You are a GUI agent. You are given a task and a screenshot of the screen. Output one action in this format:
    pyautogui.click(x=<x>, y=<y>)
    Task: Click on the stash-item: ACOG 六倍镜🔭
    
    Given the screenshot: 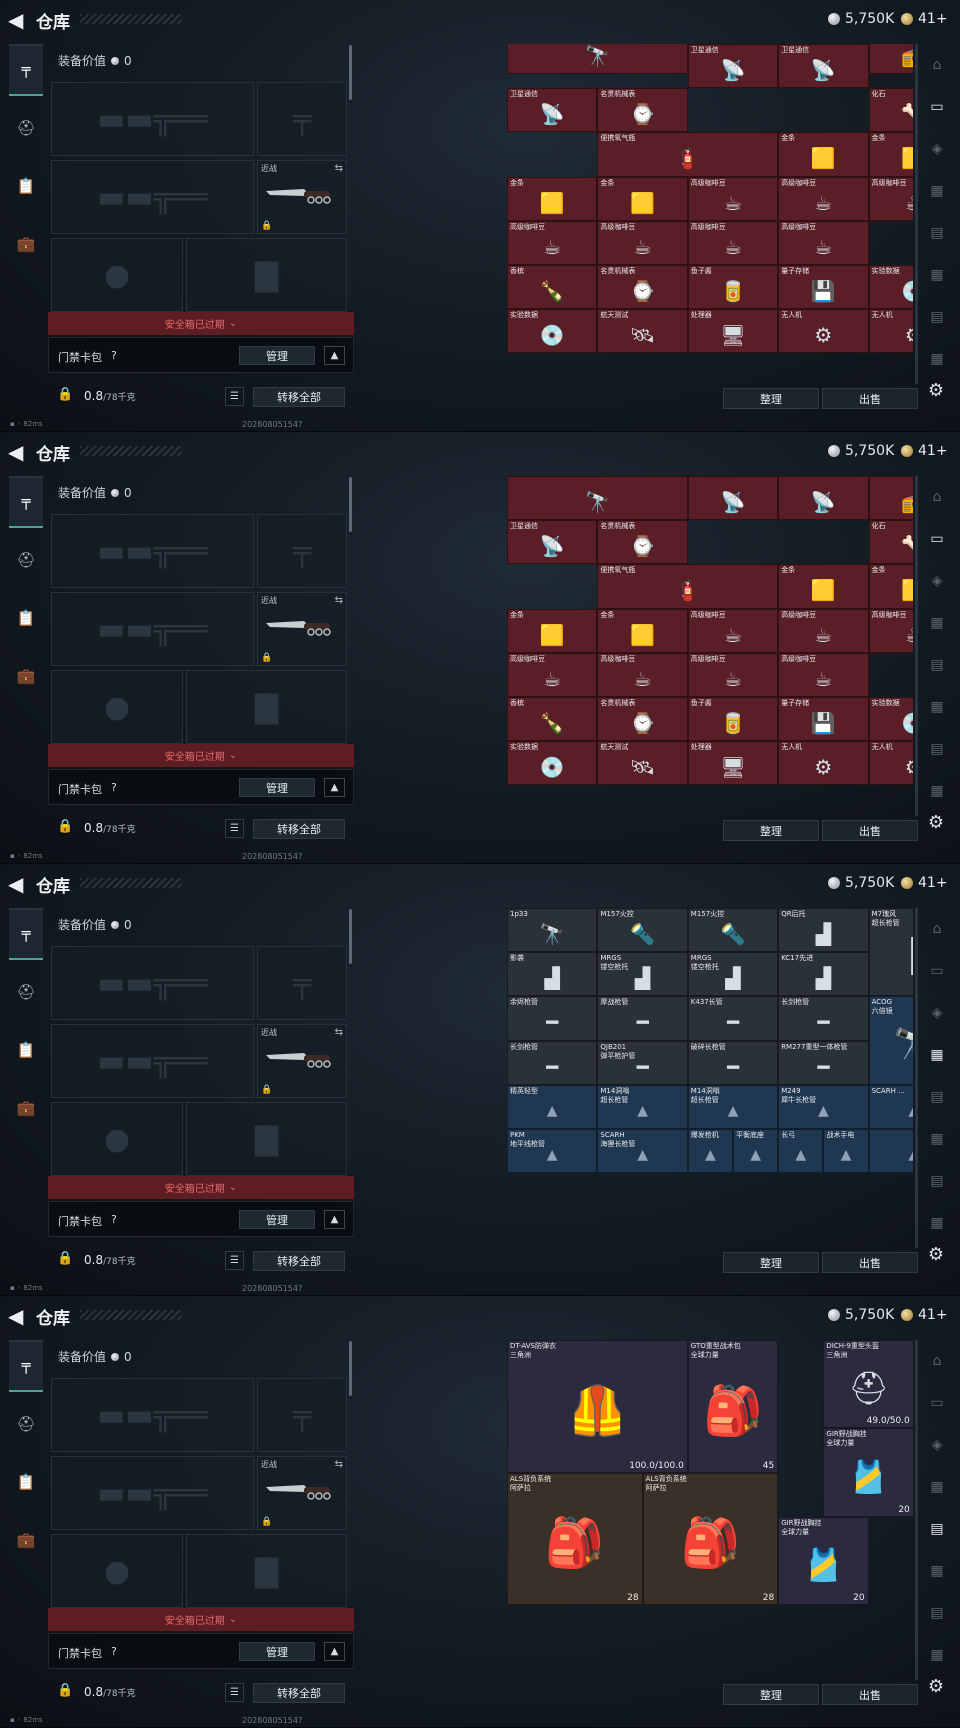 What is the action you would take?
    pyautogui.click(x=890, y=1040)
    